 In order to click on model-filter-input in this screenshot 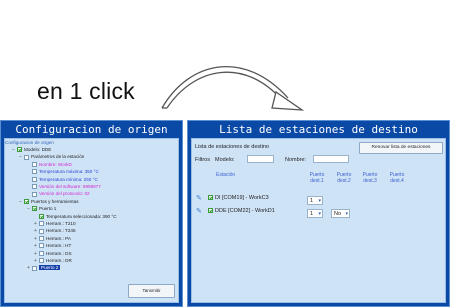, I will do `click(260, 159)`.